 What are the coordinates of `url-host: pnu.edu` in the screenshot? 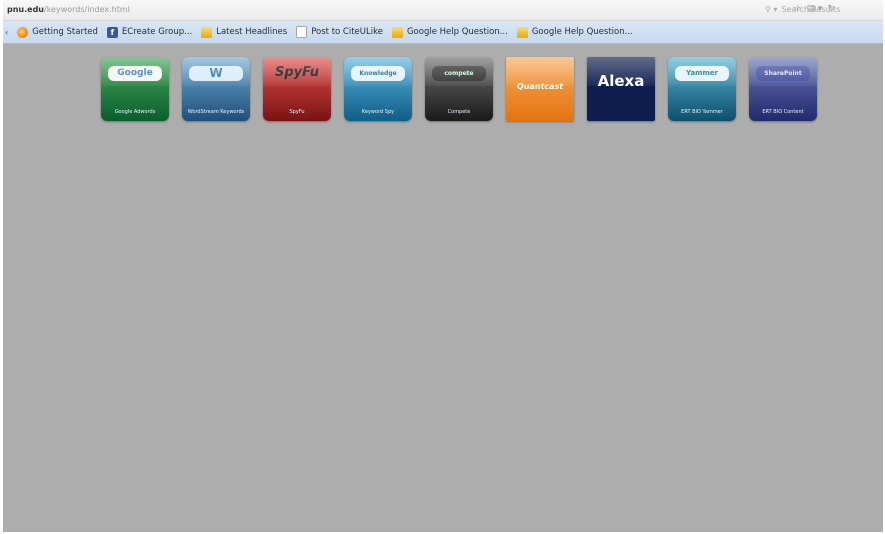 It's located at (26, 9).